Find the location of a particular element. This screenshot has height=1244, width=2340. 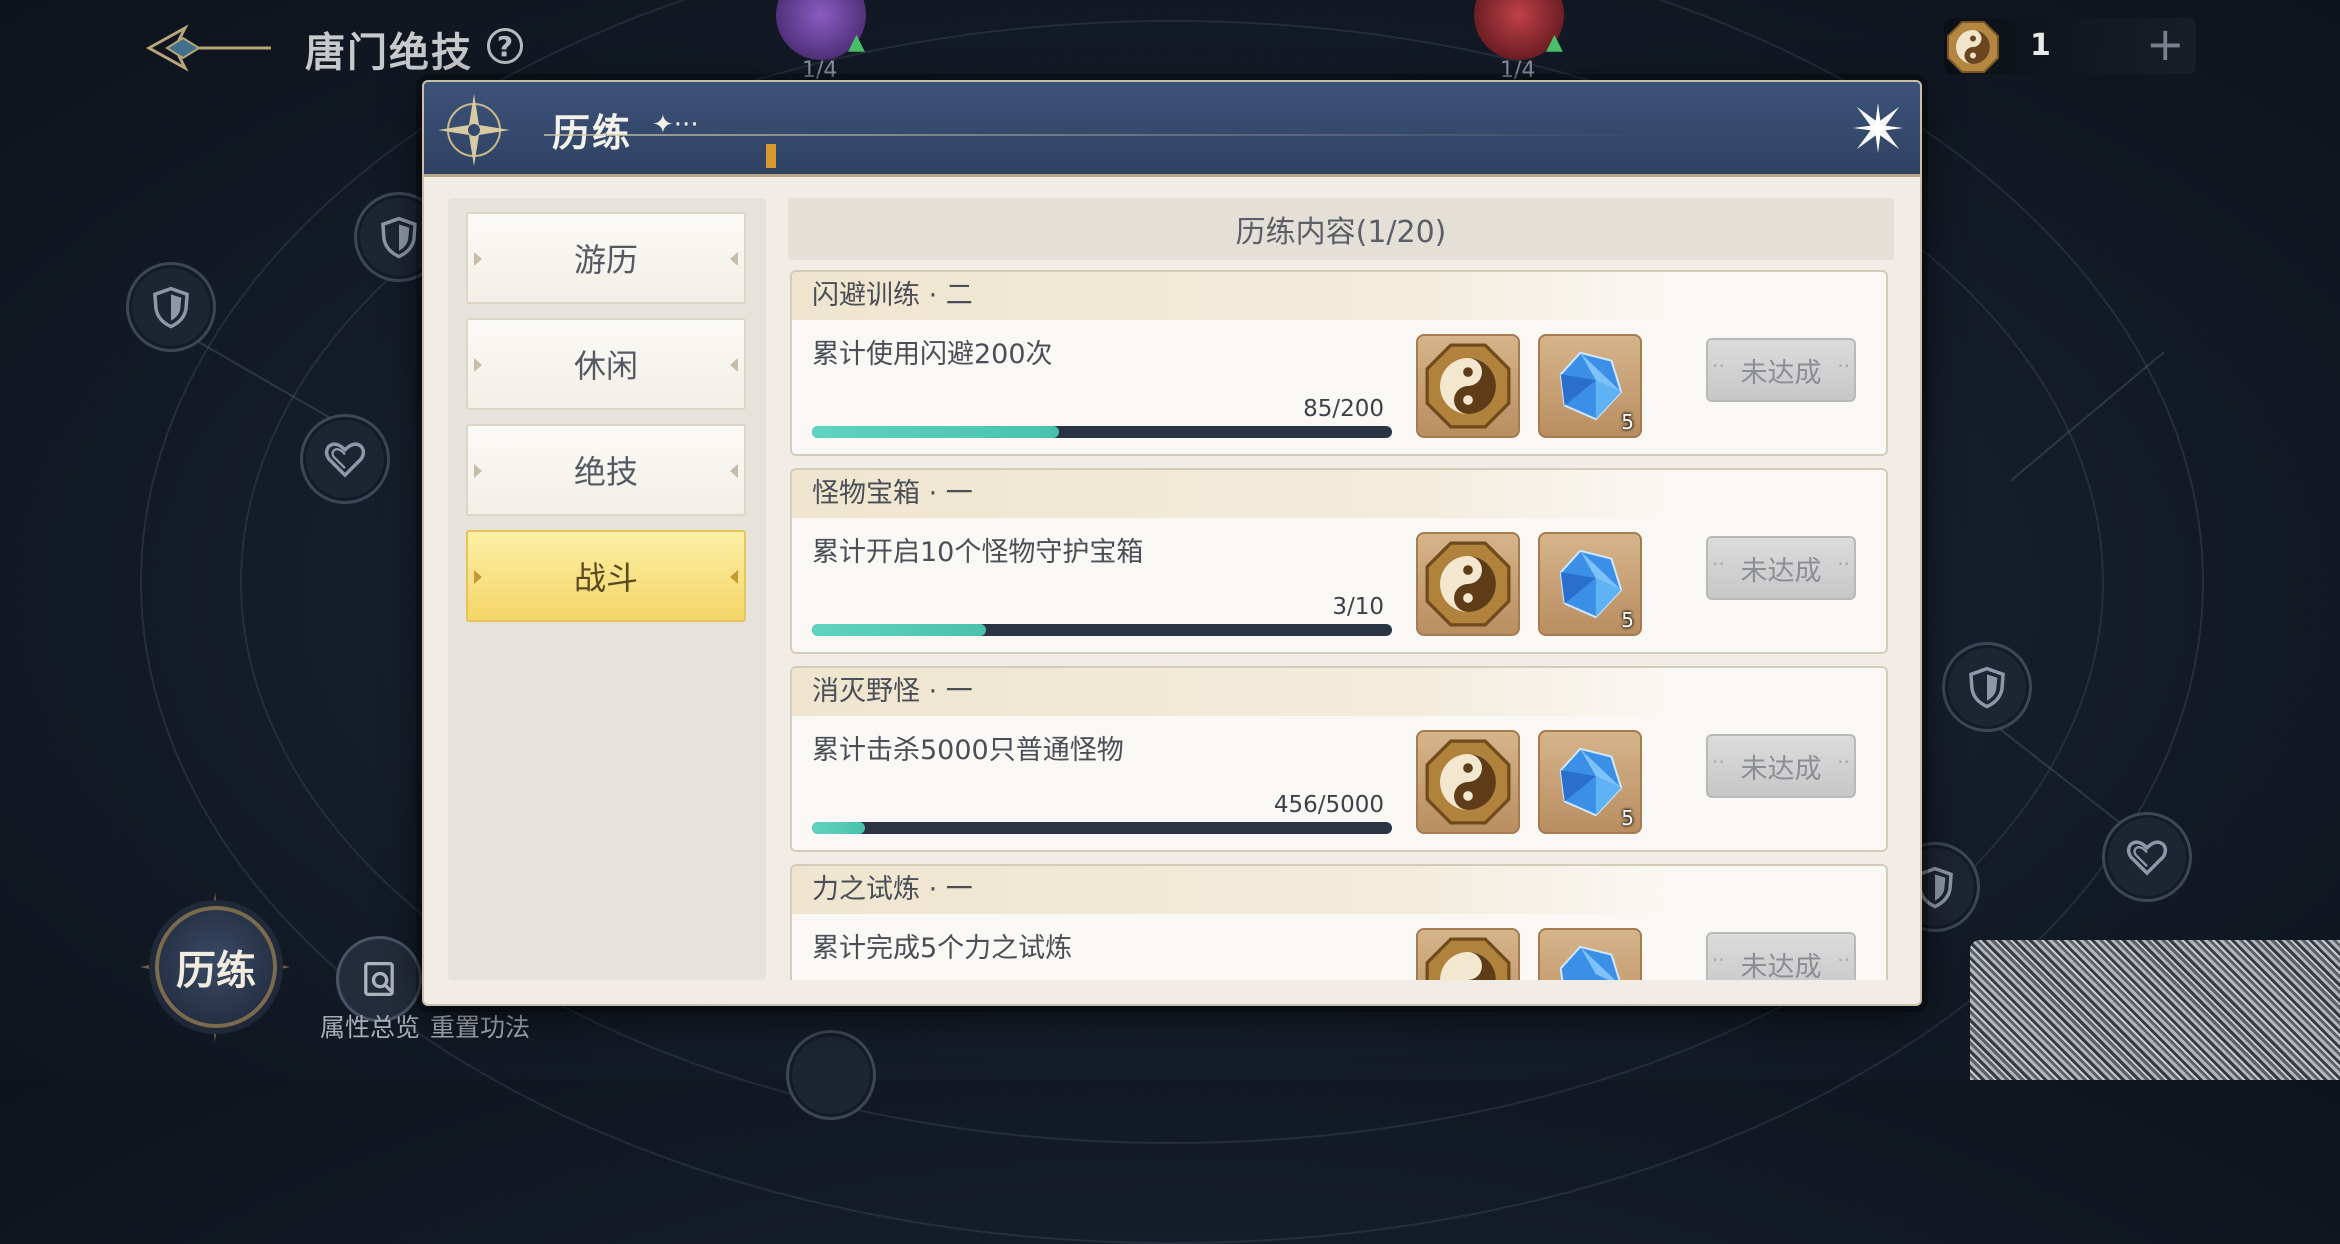

task-card: 力之试炼 · 一 累计完成5个力之试炼 未达成 is located at coordinates (1339, 922).